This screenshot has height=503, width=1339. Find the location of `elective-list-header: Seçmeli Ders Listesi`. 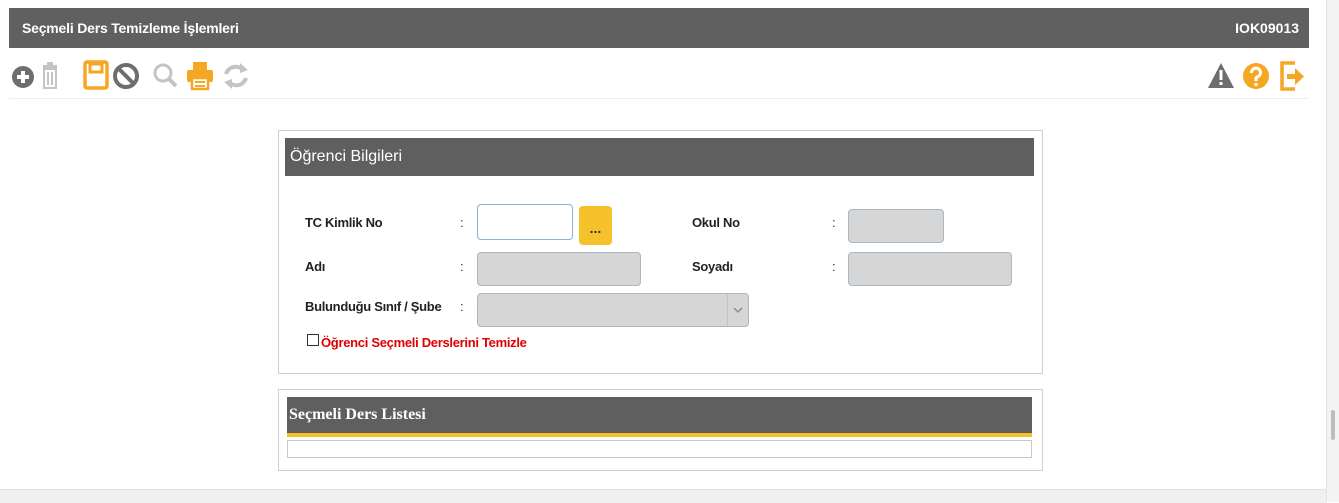

elective-list-header: Seçmeli Ders Listesi is located at coordinates (659, 417).